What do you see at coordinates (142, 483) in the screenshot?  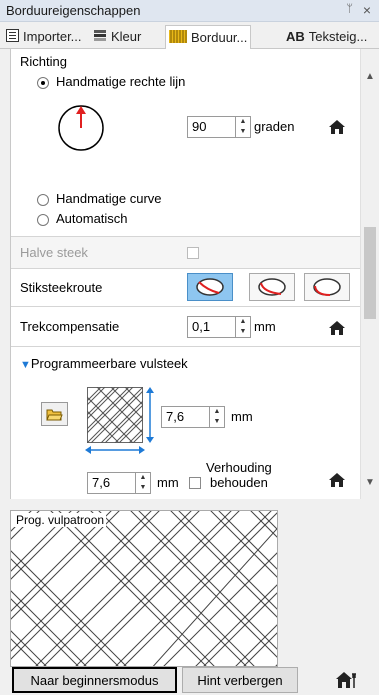 I see `width-spin-arrows: ▲ ▼` at bounding box center [142, 483].